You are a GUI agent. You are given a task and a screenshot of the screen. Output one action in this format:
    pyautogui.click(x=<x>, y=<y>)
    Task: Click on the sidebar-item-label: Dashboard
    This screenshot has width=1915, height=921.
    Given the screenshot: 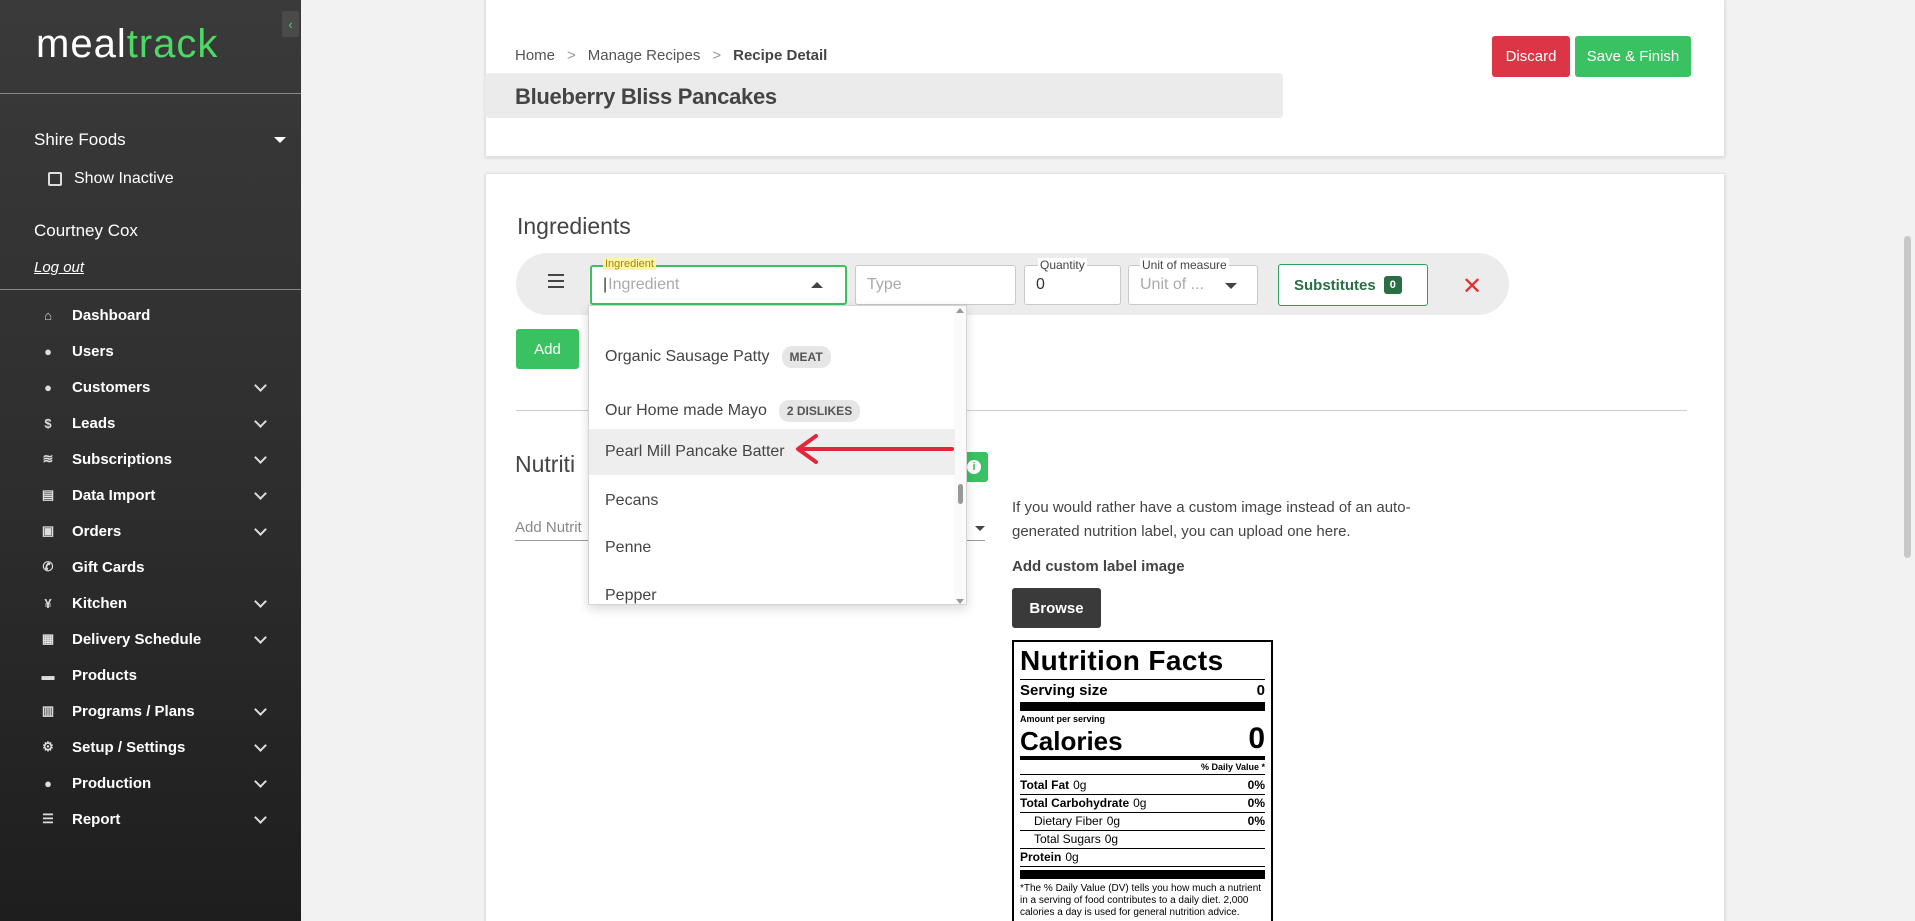 What is the action you would take?
    pyautogui.click(x=111, y=315)
    